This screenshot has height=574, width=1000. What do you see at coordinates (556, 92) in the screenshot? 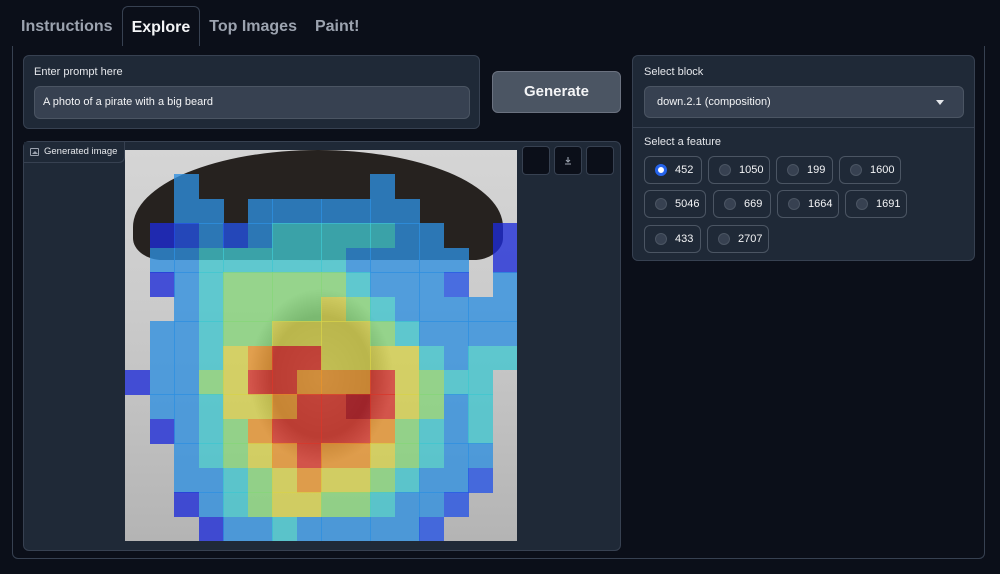
I see `generate-button: Generate` at bounding box center [556, 92].